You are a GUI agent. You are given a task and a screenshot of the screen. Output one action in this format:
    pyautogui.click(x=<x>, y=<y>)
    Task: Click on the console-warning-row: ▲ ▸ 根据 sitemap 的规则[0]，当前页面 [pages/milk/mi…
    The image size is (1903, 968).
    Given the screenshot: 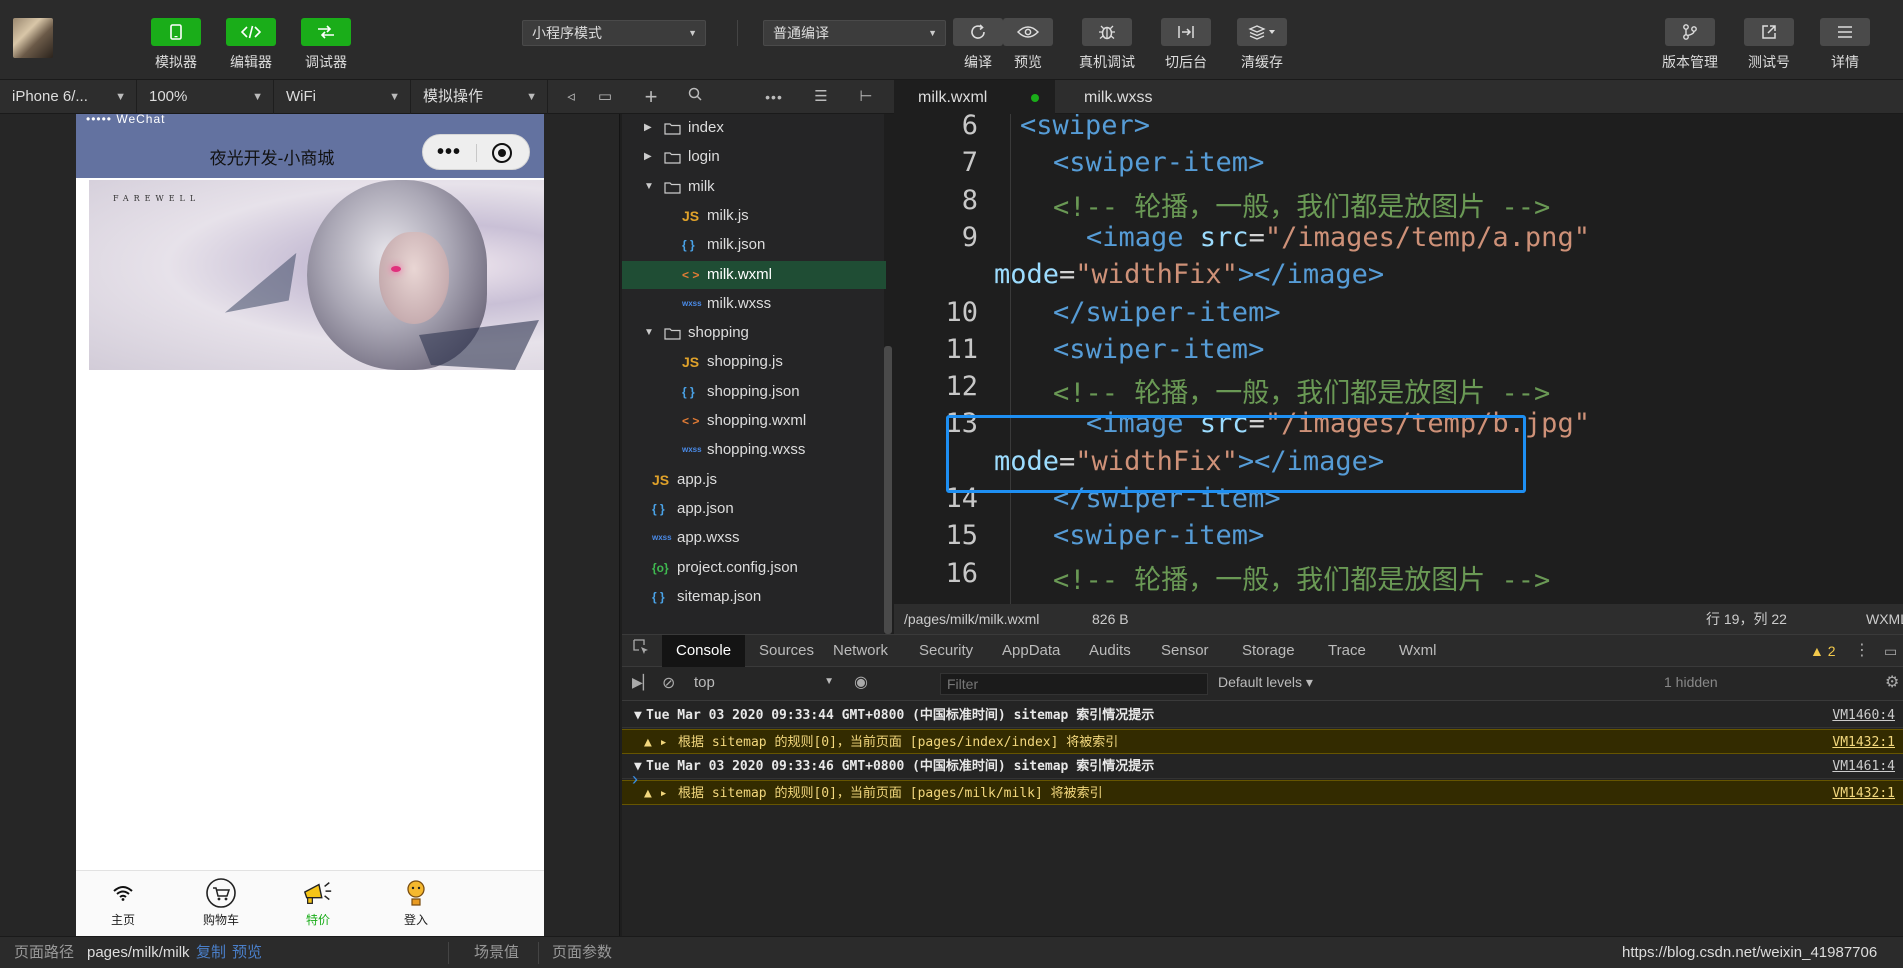 What is the action you would take?
    pyautogui.click(x=1262, y=792)
    